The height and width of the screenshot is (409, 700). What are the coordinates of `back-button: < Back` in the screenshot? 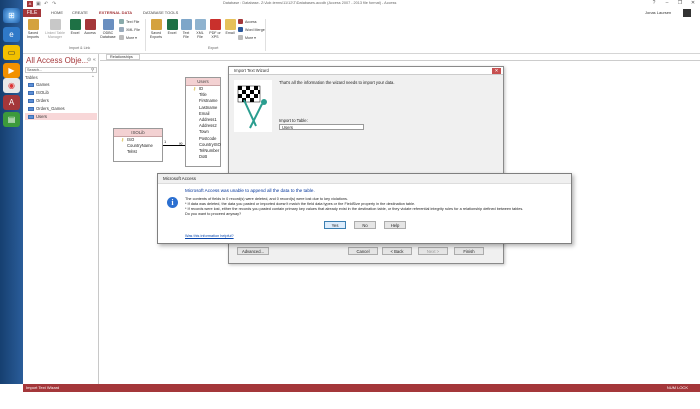 It's located at (397, 251).